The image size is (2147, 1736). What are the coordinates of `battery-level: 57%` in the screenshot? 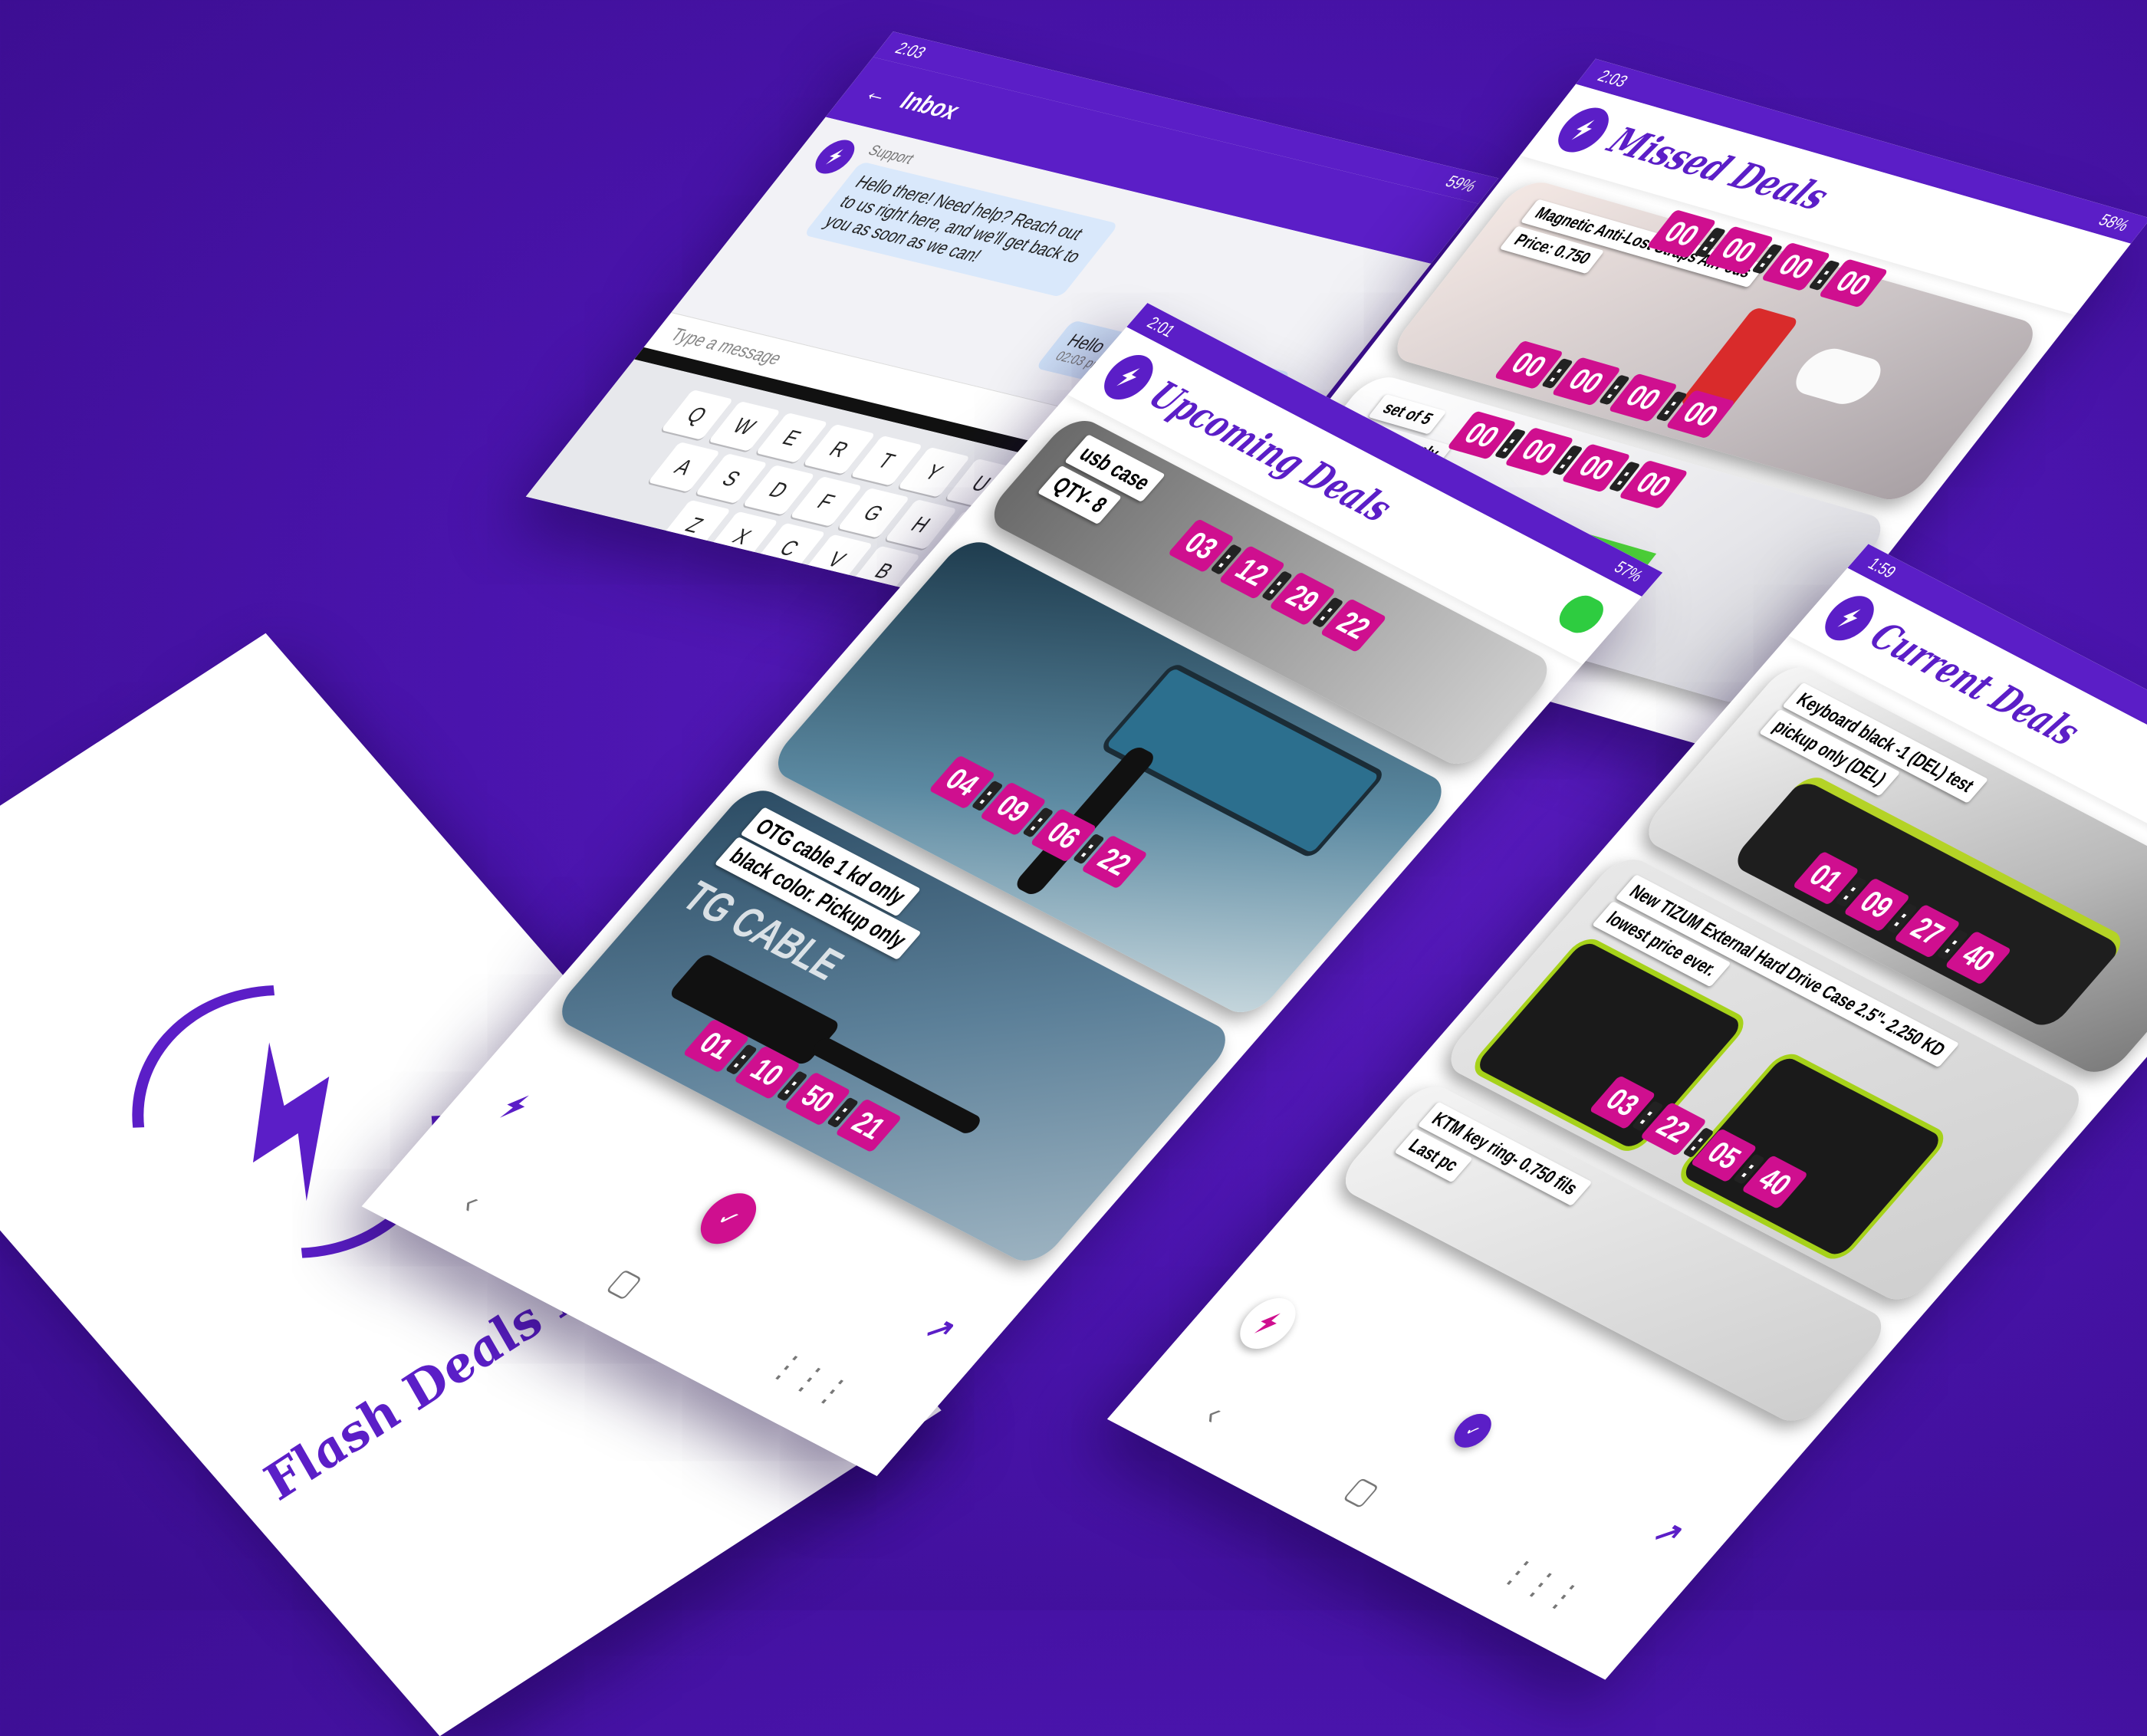 It's located at (1628, 571).